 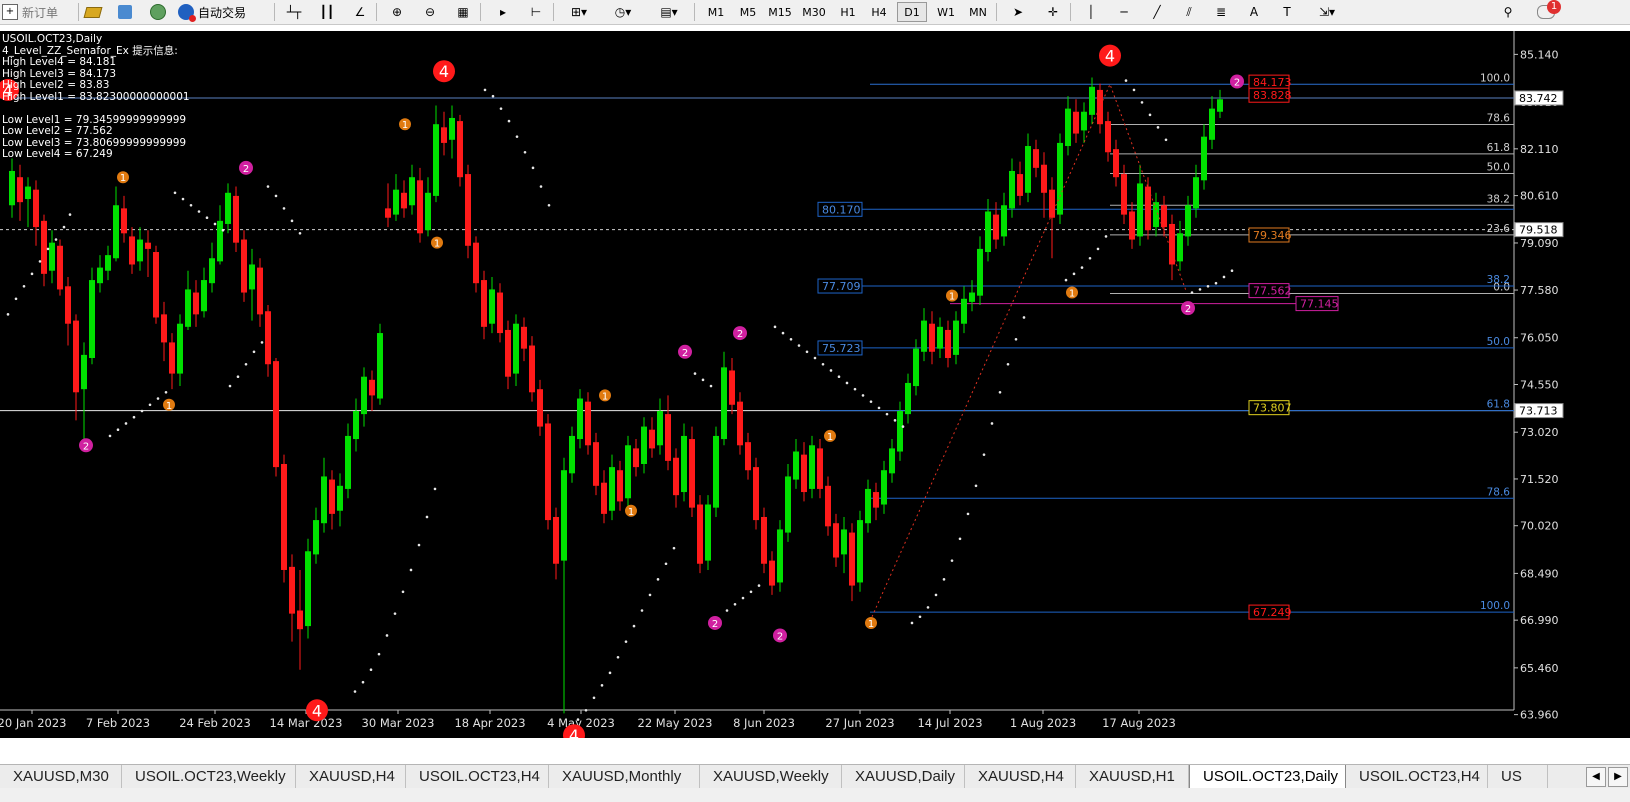 What do you see at coordinates (1091, 12) in the screenshot?
I see `vertical-line-icon: │` at bounding box center [1091, 12].